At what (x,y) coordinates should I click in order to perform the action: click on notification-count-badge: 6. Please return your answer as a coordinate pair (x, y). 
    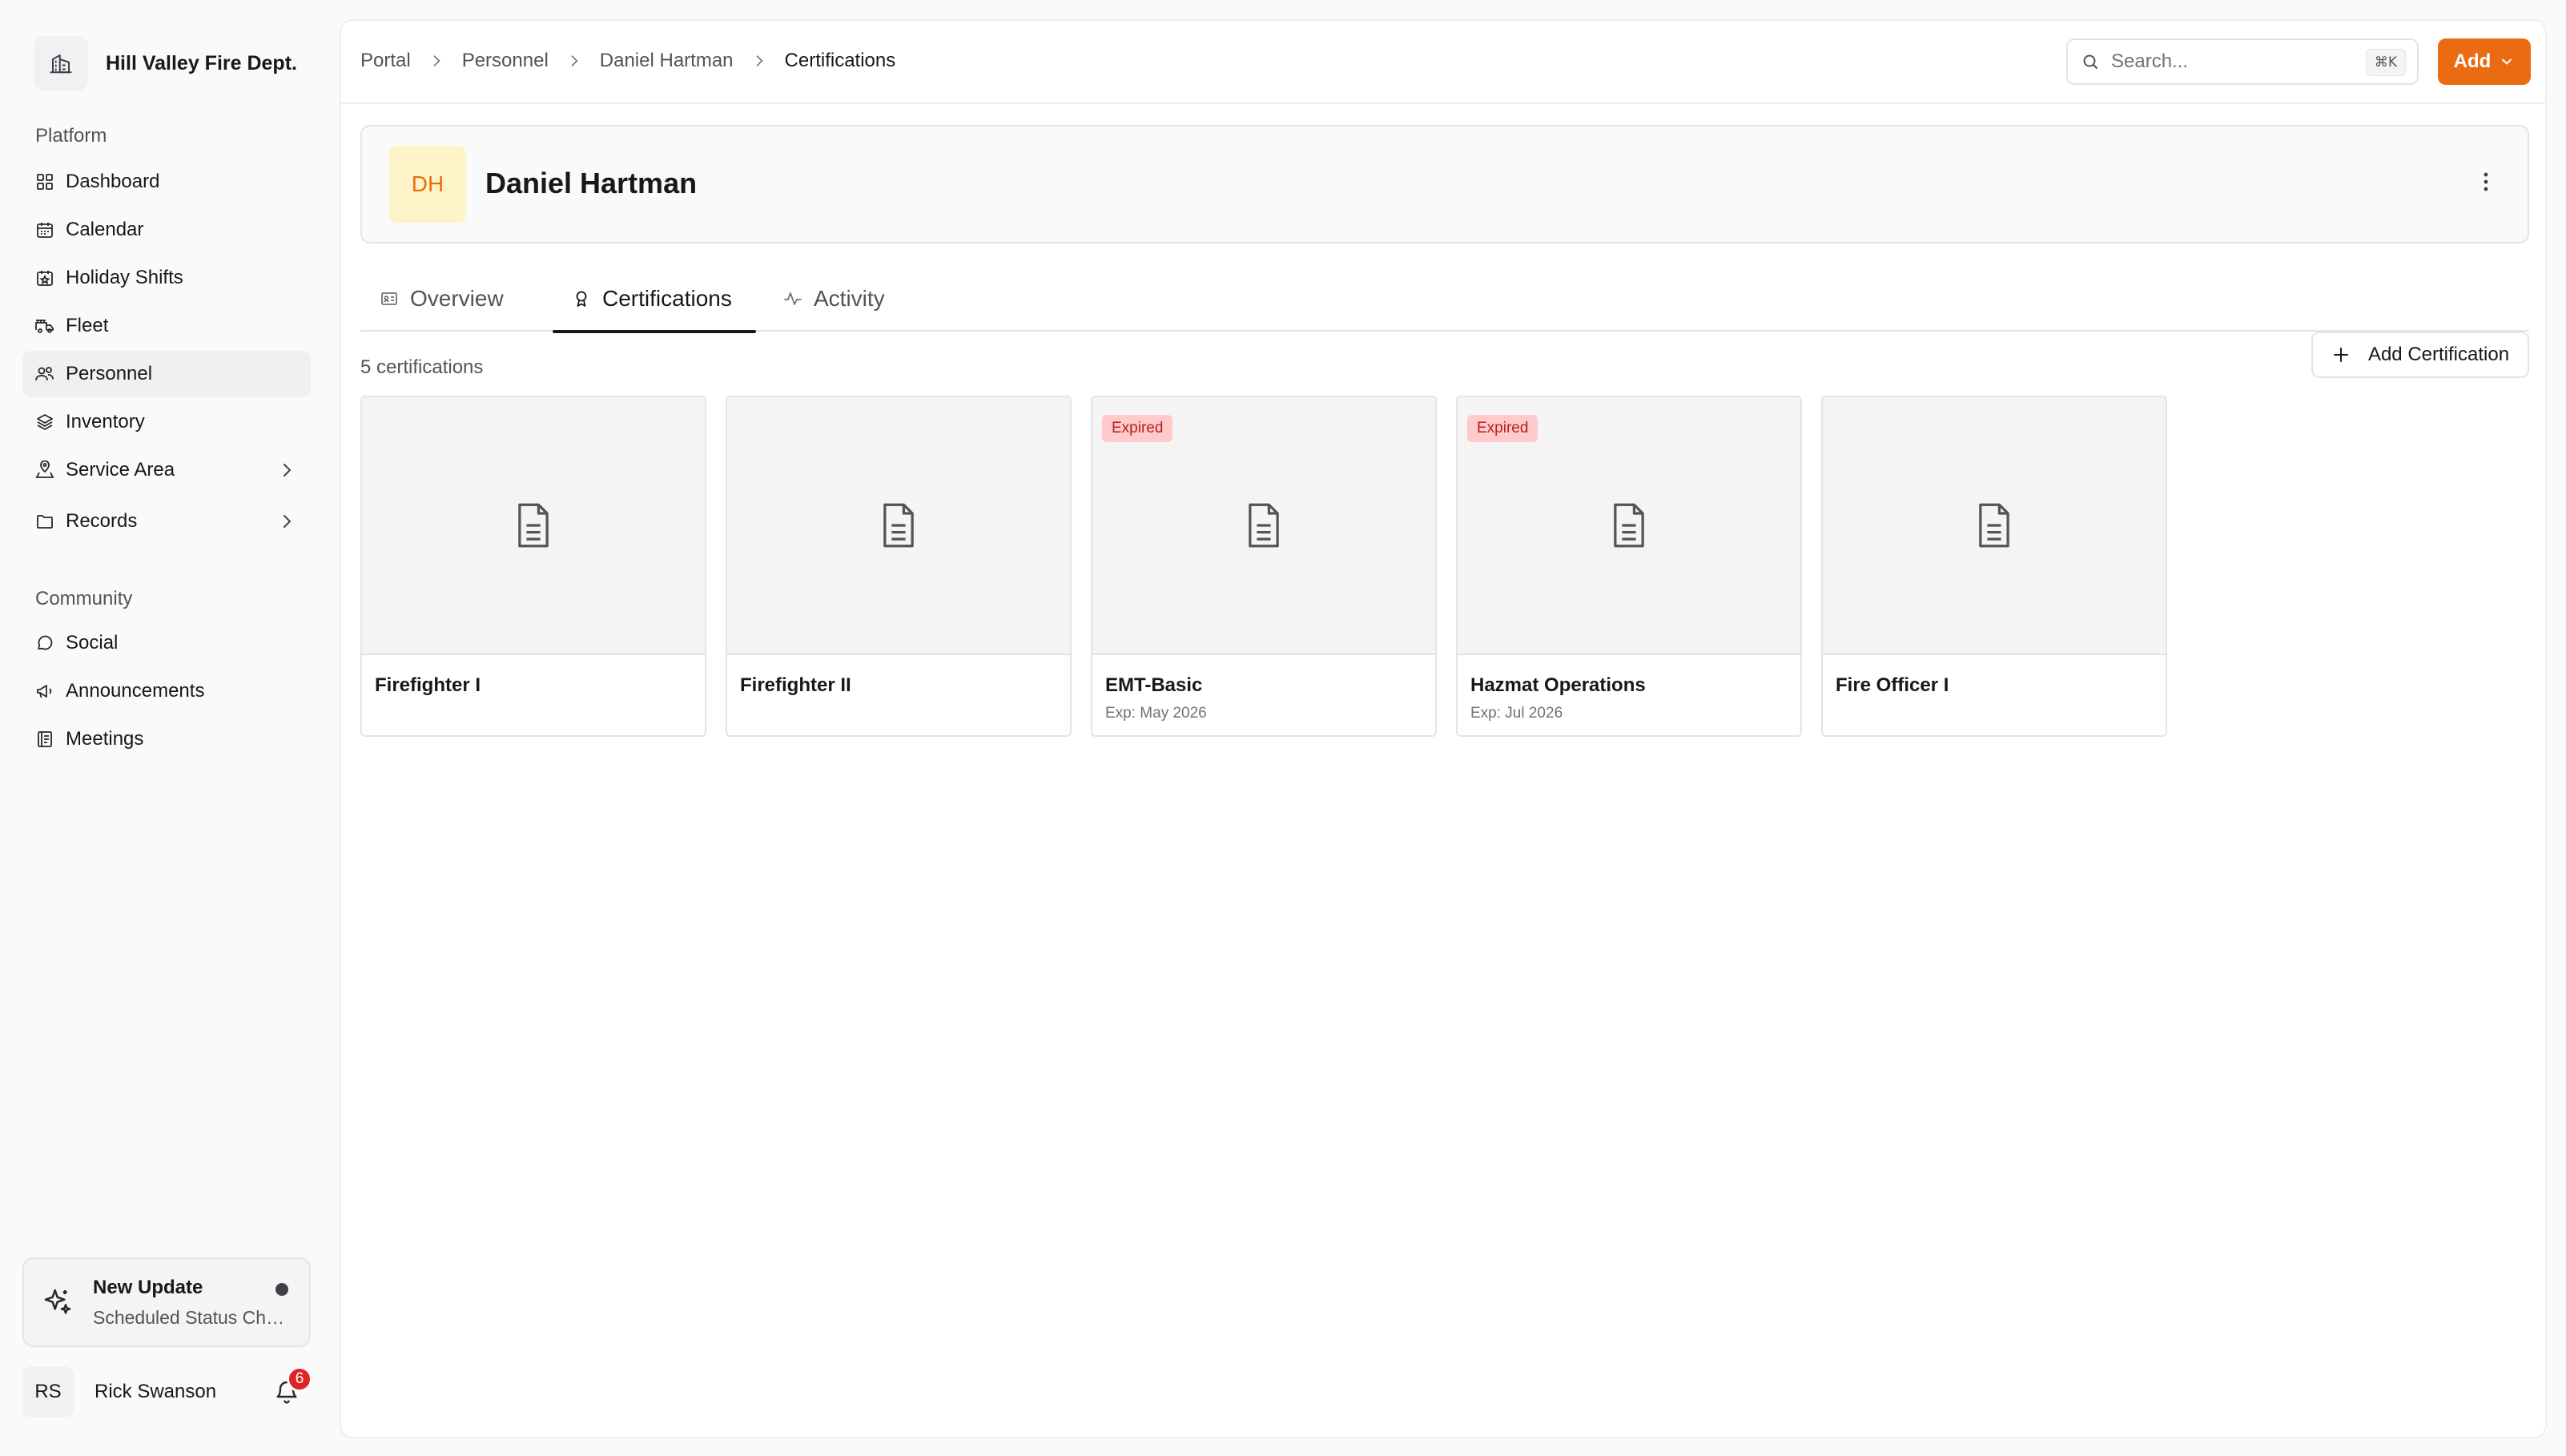
    Looking at the image, I should click on (299, 1379).